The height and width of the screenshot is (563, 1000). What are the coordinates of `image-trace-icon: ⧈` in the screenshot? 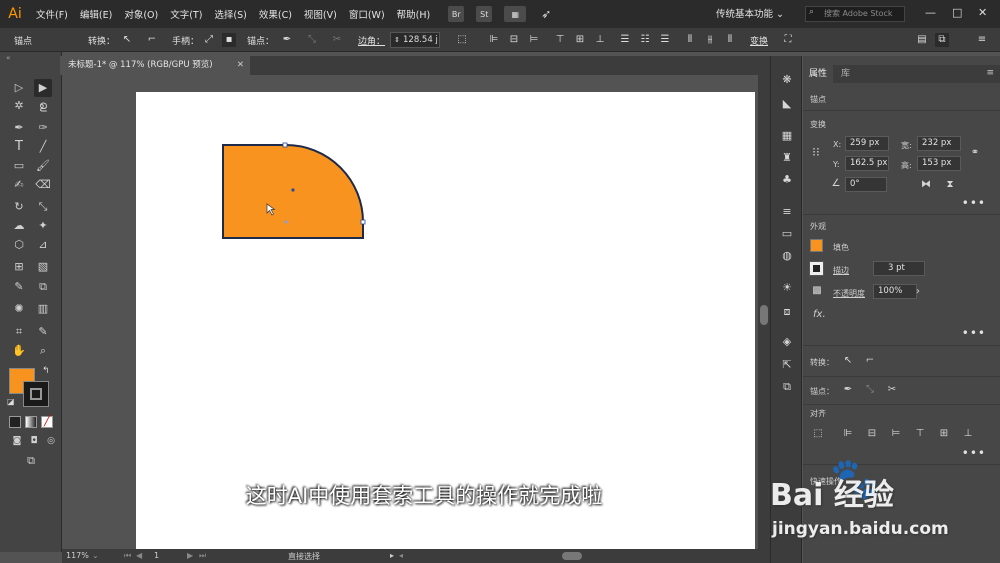 It's located at (787, 312).